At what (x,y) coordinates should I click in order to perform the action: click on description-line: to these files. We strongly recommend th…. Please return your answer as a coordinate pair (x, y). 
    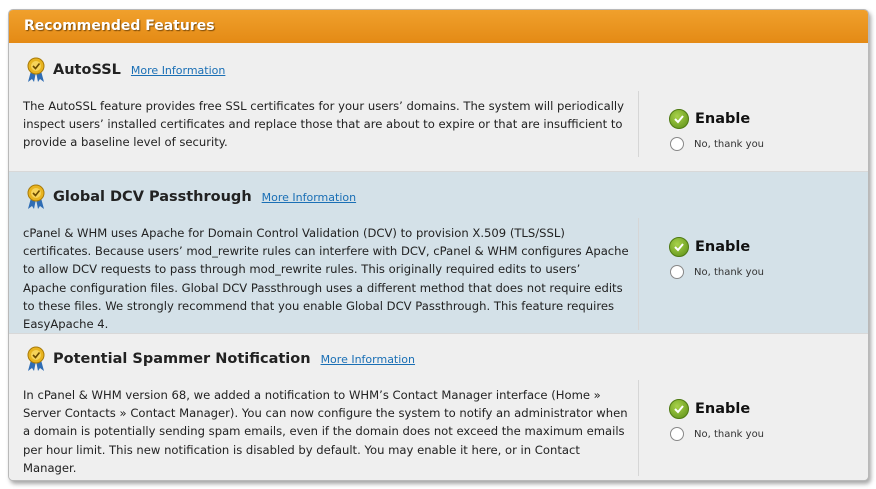
    Looking at the image, I should click on (319, 305).